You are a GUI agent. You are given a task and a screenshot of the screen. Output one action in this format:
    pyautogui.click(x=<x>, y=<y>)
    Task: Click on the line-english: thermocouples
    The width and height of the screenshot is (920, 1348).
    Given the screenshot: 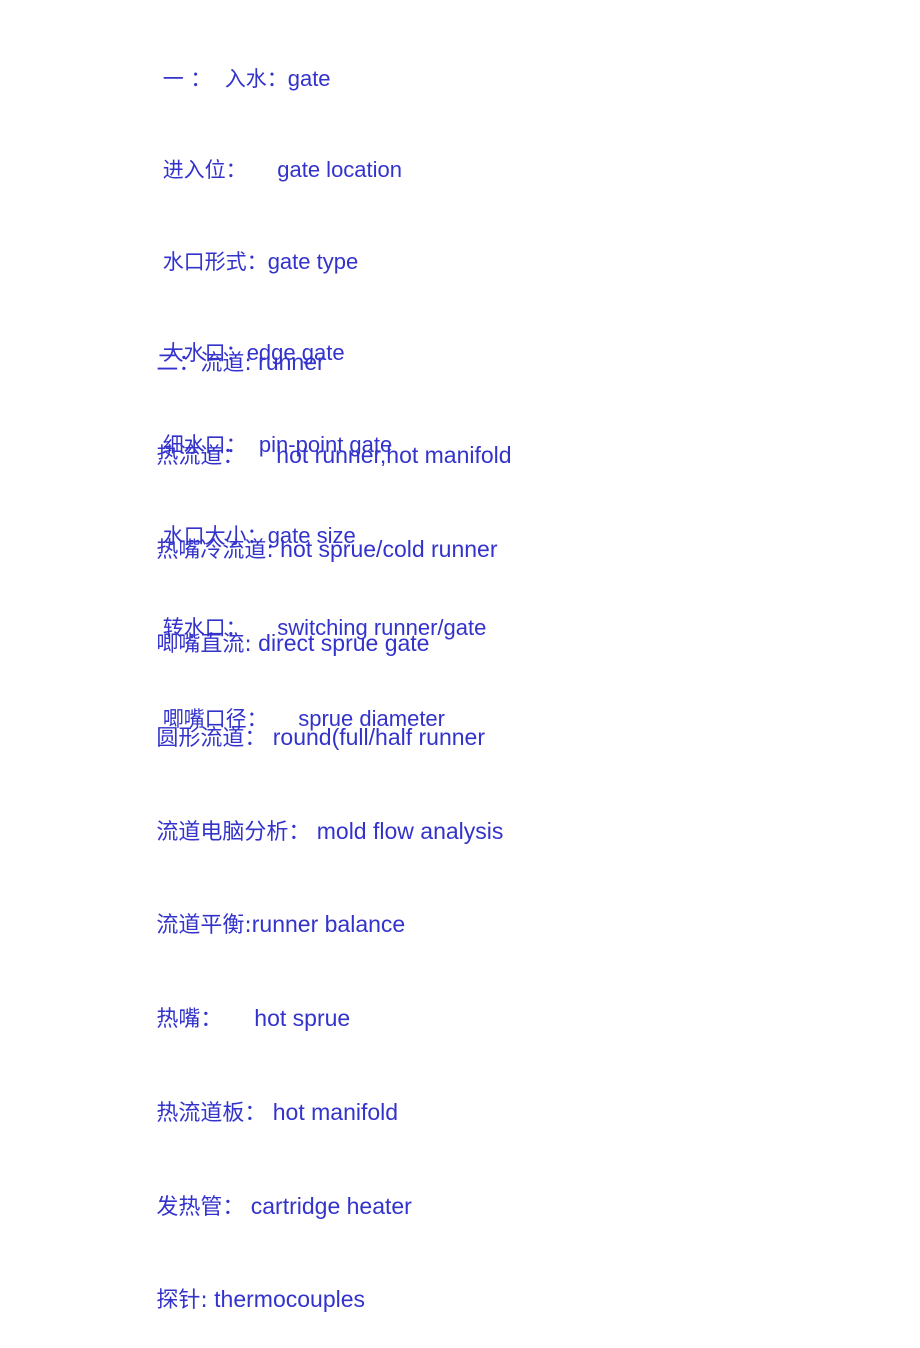 What is the action you would take?
    pyautogui.click(x=286, y=1299)
    